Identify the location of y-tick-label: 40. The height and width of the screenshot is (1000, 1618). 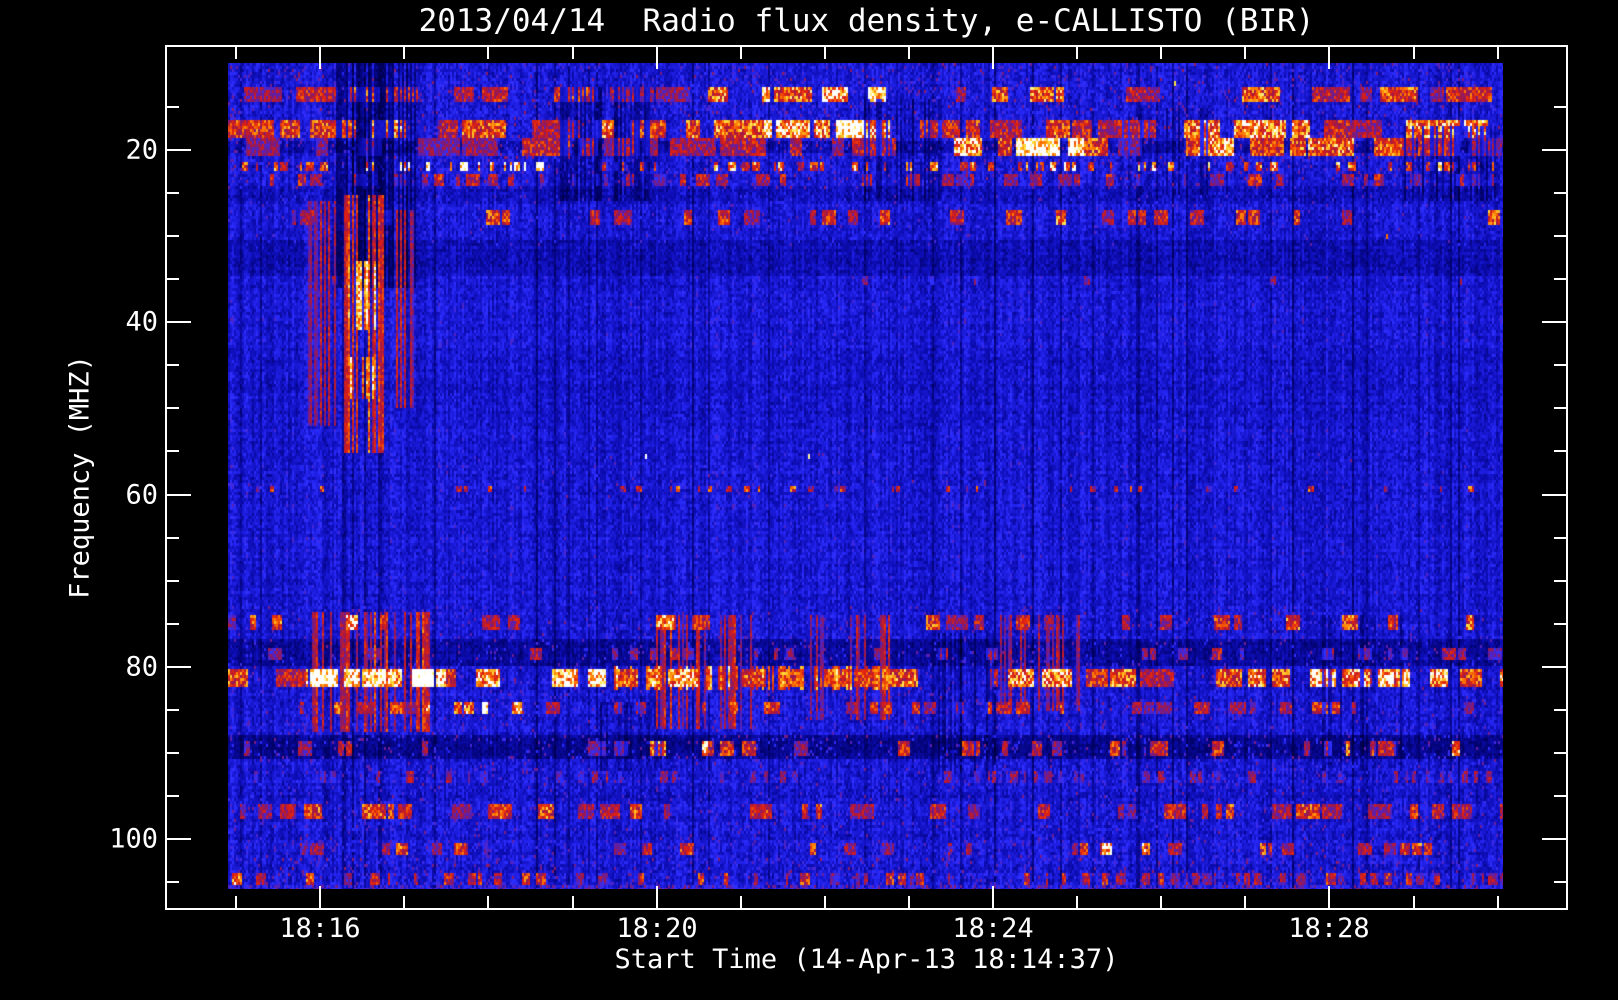
(141, 322).